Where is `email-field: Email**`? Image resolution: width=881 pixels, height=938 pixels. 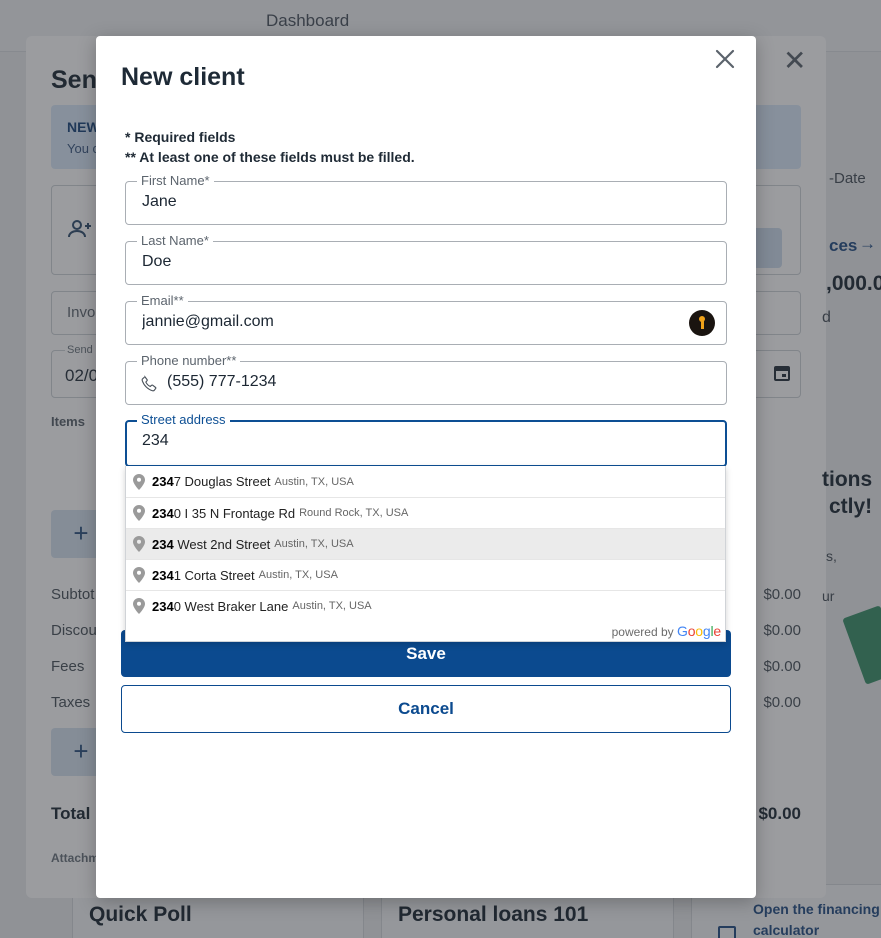 email-field: Email** is located at coordinates (426, 319).